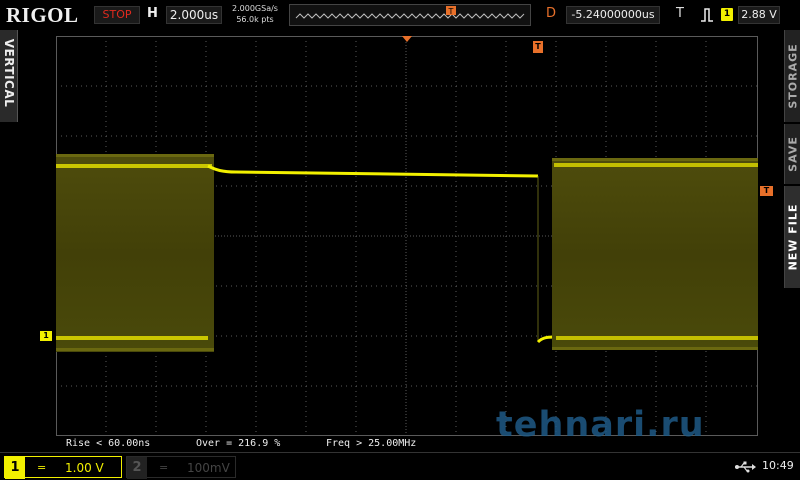  I want to click on channel-1-coupling-icon: =, so click(42, 467).